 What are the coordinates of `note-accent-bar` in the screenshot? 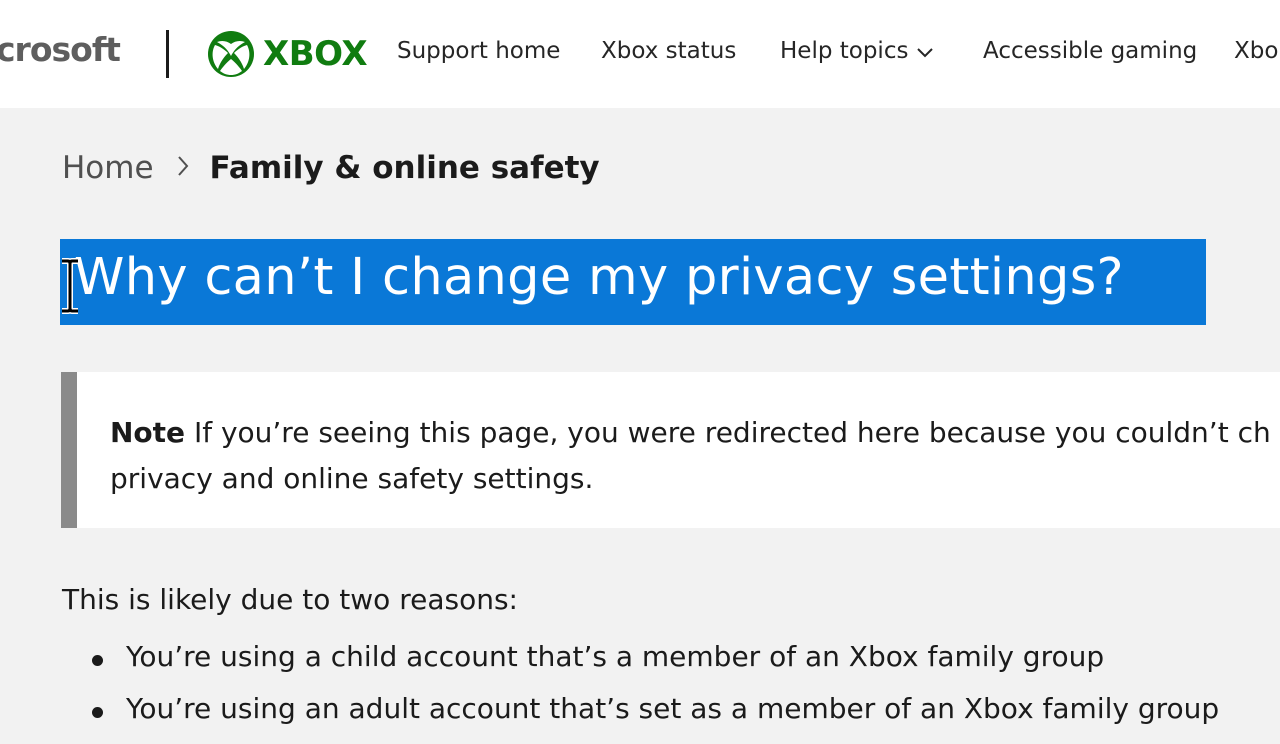 It's located at (69, 450).